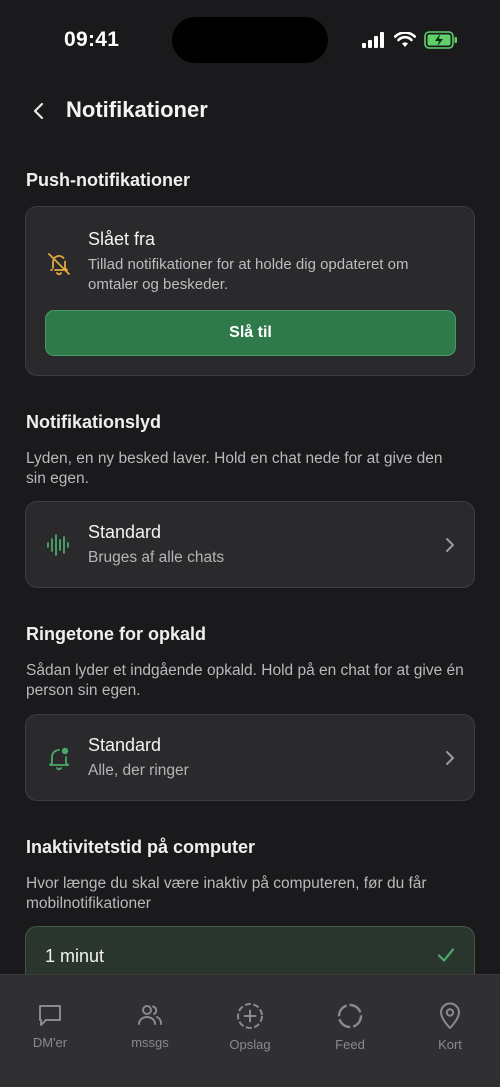 The height and width of the screenshot is (1087, 500). What do you see at coordinates (125, 745) in the screenshot?
I see `ringtone-row-title: Standard` at bounding box center [125, 745].